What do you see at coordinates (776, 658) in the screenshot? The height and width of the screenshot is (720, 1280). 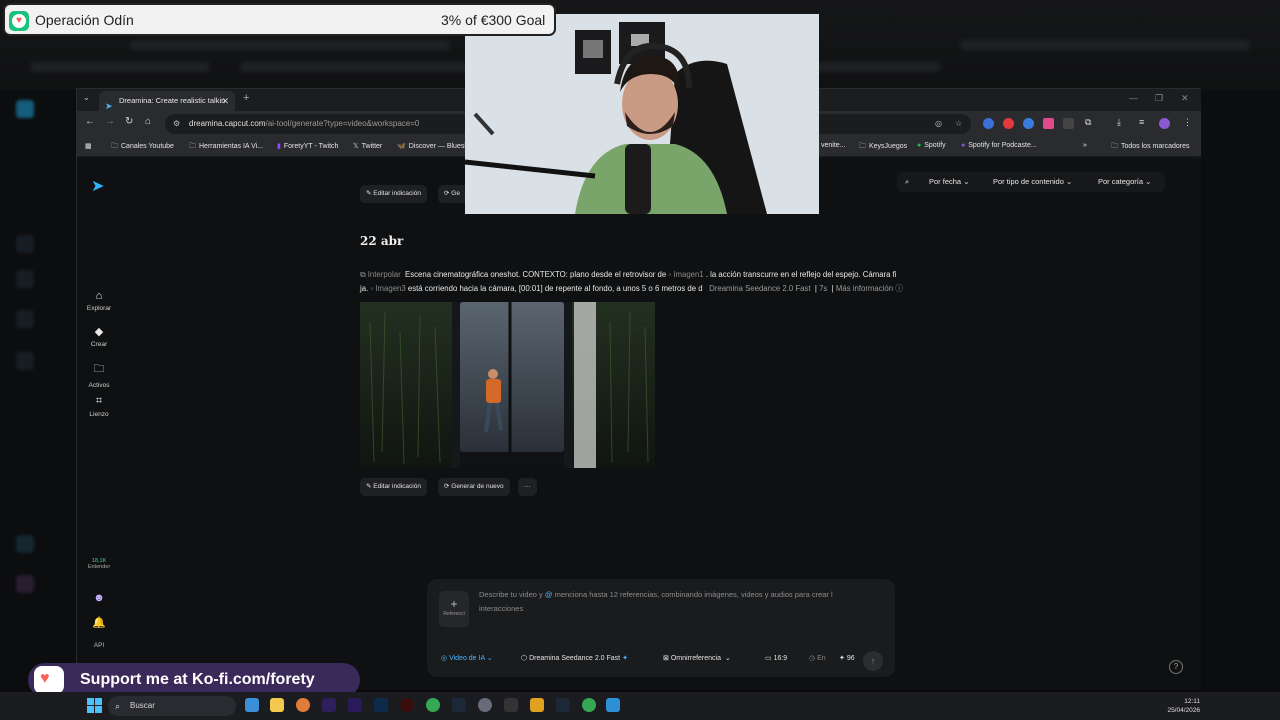 I see `aspect-ratio-selector: ▭ 16:9` at bounding box center [776, 658].